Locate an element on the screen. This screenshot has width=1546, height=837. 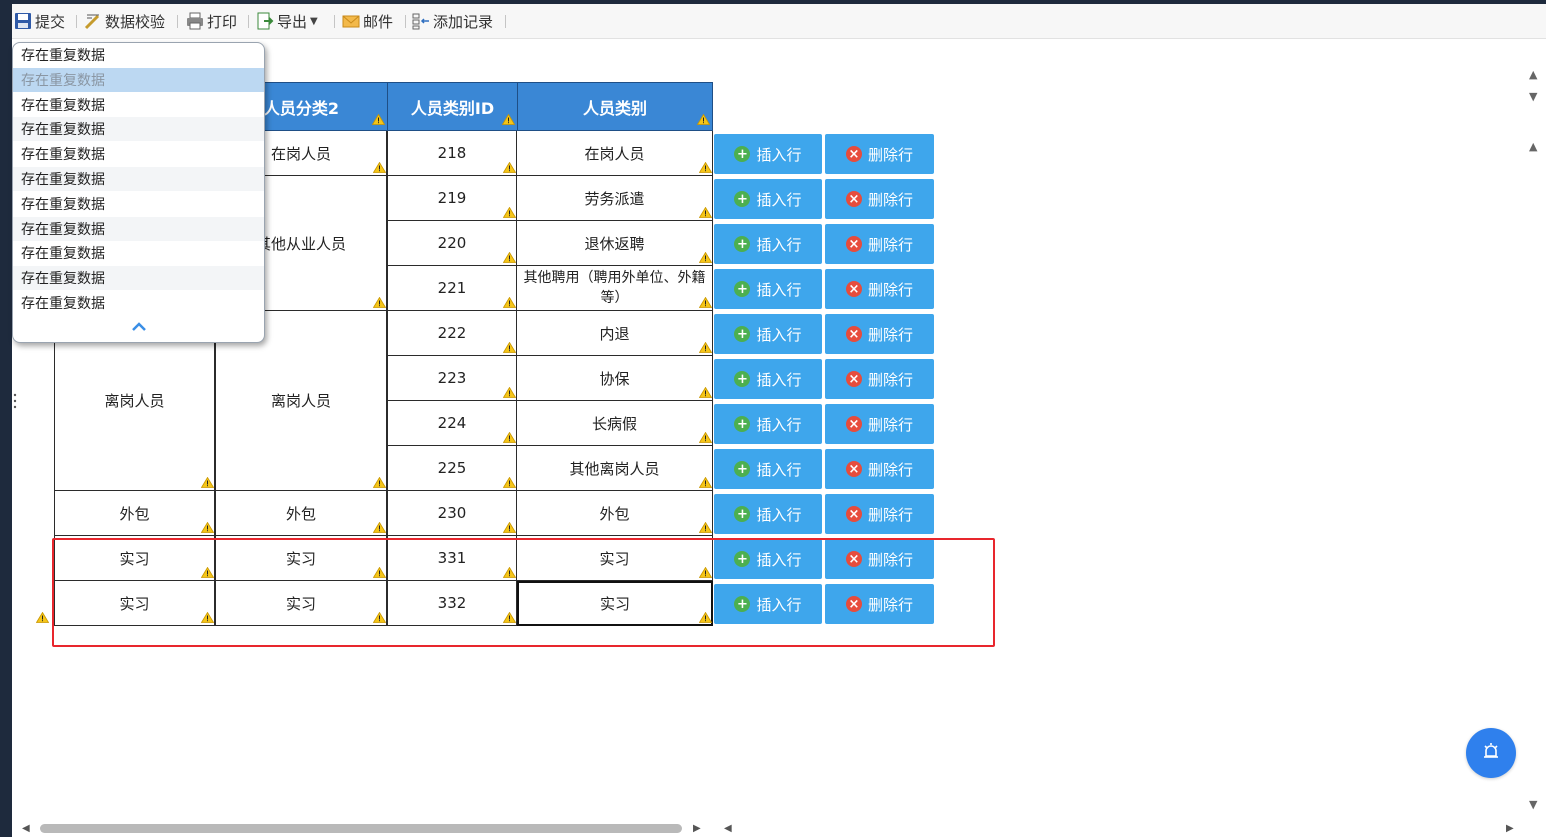
cell-text: 外包 is located at coordinates (134, 513).